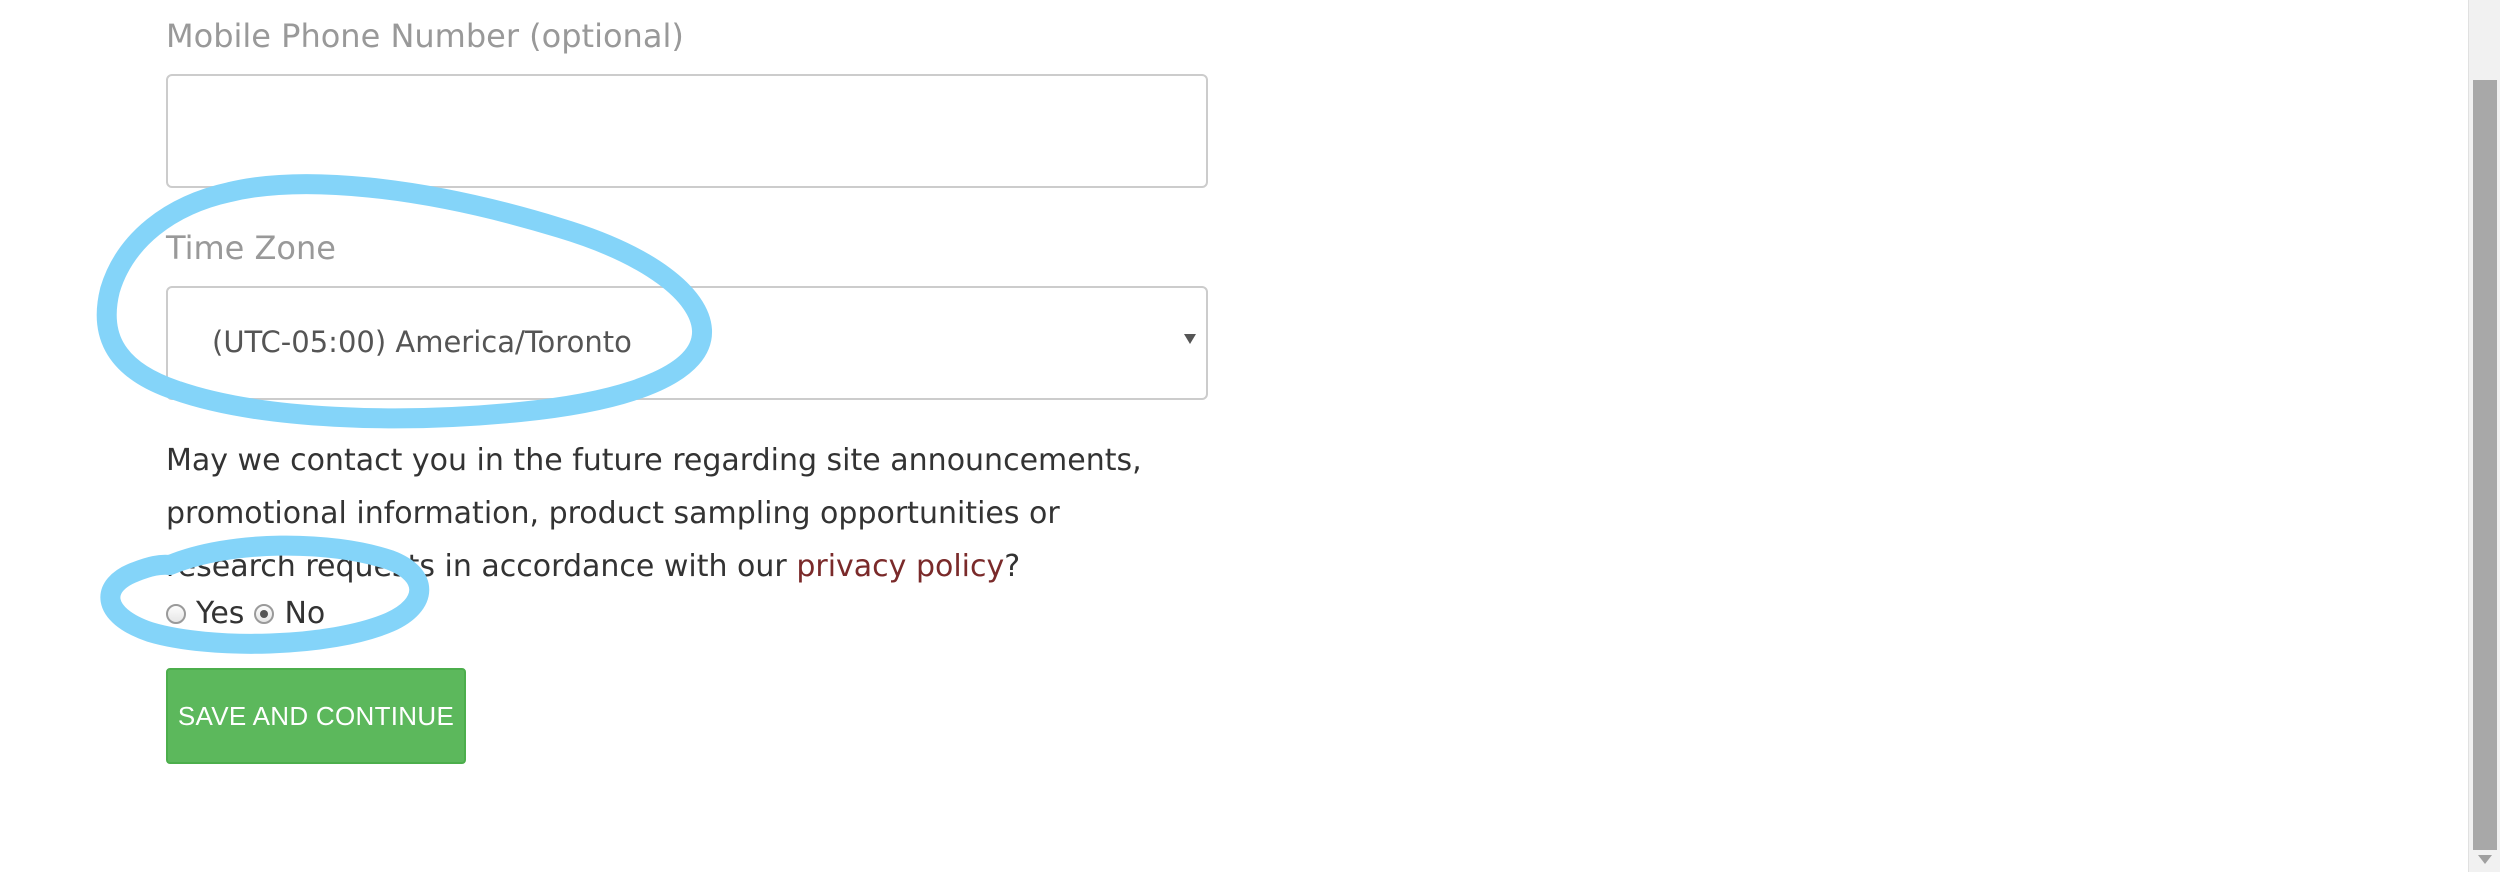 The width and height of the screenshot is (2500, 872). I want to click on question-mark: ?, so click(1012, 566).